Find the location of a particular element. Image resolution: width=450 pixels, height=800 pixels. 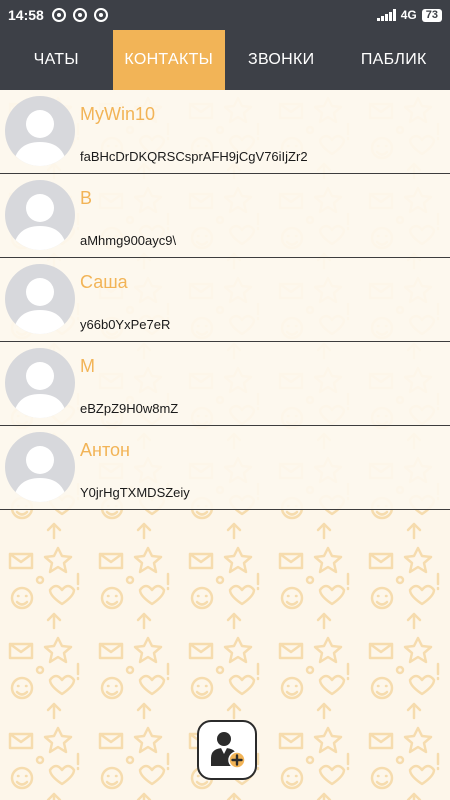

status-time: 14:58 is located at coordinates (26, 15).